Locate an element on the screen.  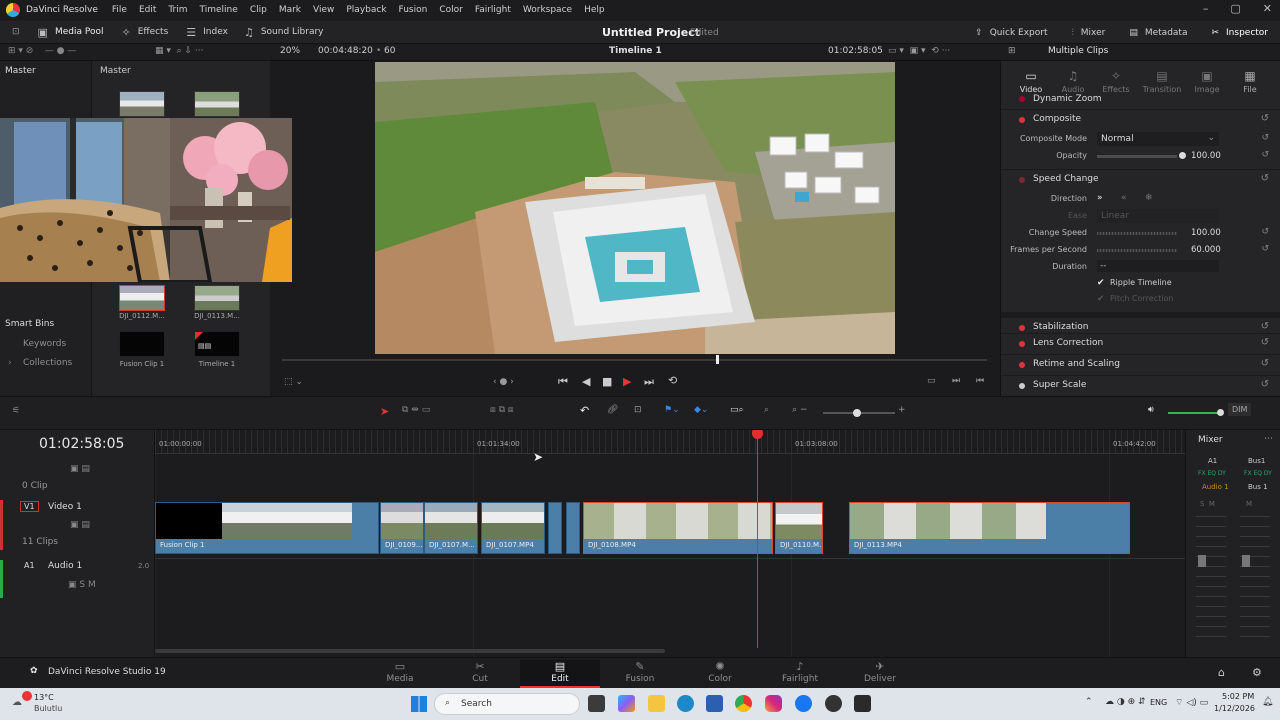
zoom-detail-icon: ⌕ is located at coordinates (766, 410).